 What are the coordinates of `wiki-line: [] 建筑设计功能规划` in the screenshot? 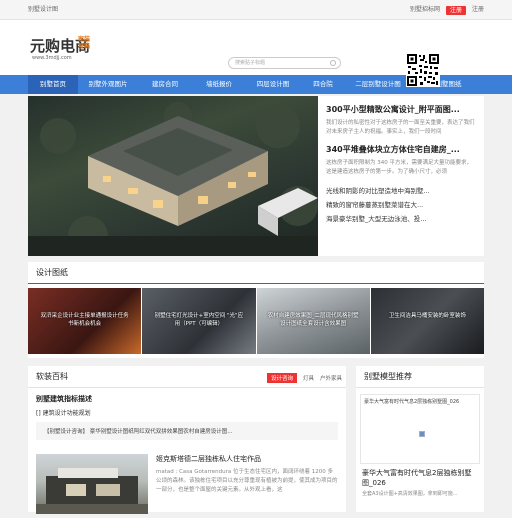 It's located at (187, 410).